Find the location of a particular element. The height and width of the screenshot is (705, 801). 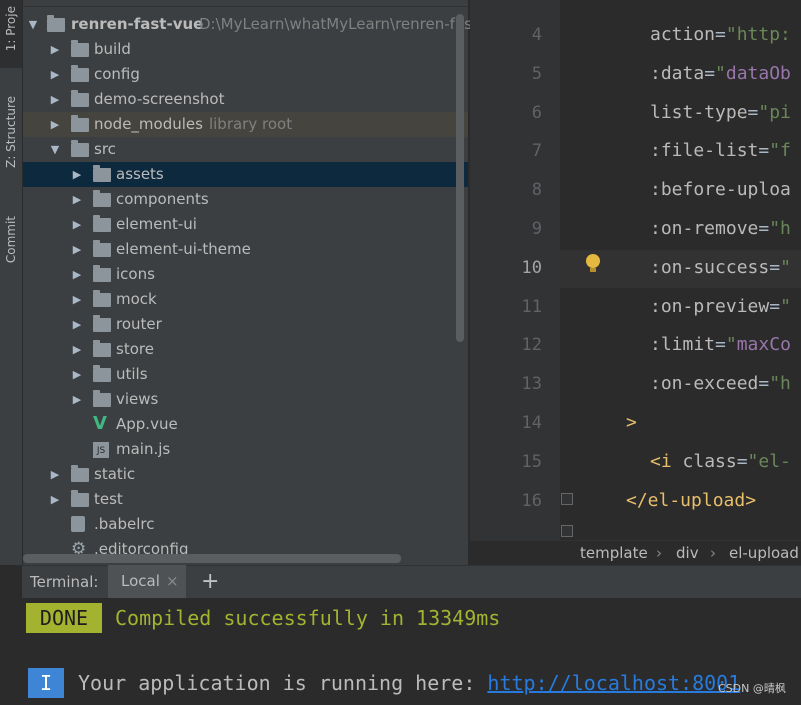

code-line: :file-list="f is located at coordinates (720, 150).